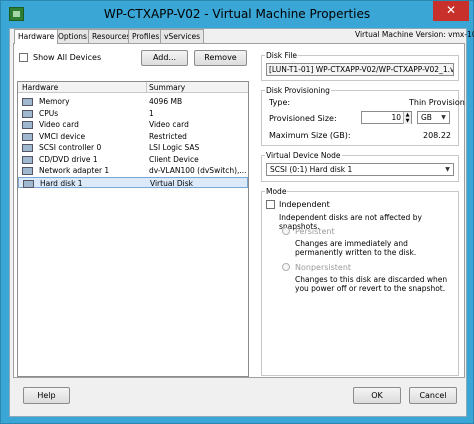 This screenshot has height=424, width=474. Describe the element at coordinates (151, 113) in the screenshot. I see `hardware-row-summary: 1` at that location.